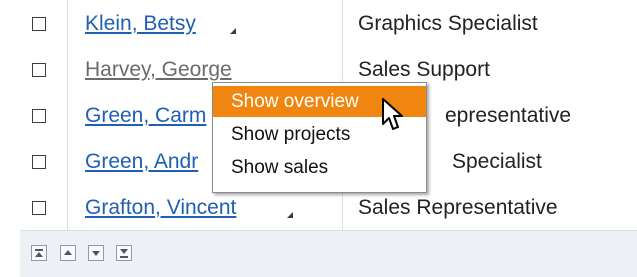  Describe the element at coordinates (158, 70) in the screenshot. I see `employee-name-link: Harvey, George` at that location.